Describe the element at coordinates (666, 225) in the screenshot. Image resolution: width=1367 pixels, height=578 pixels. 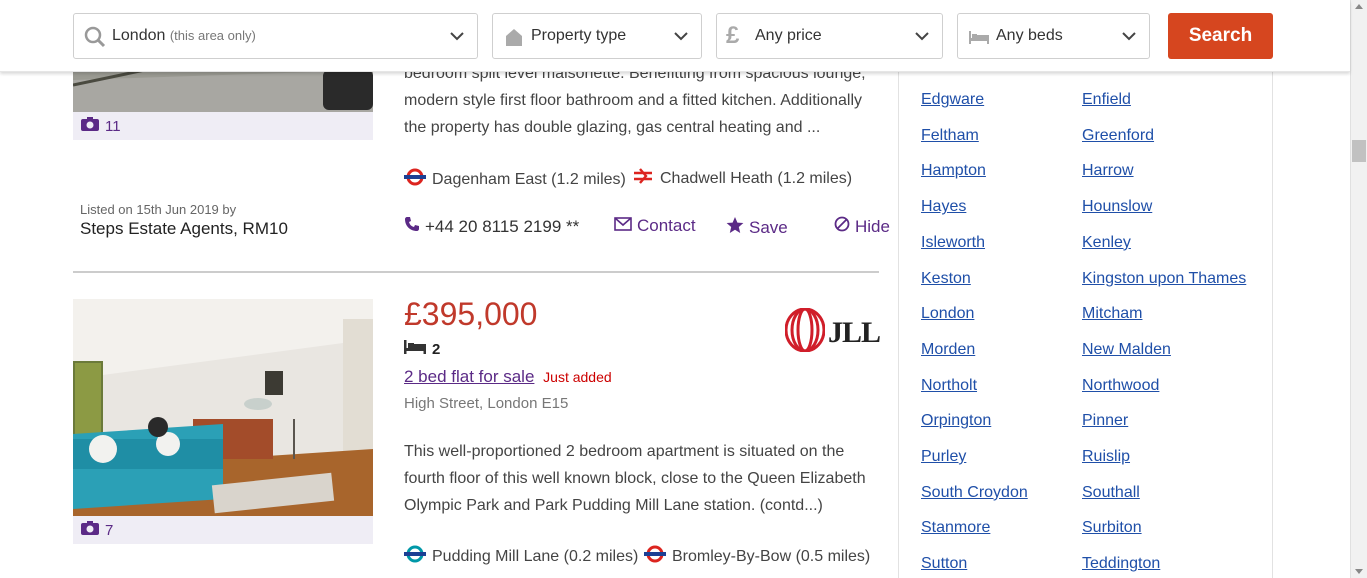
I see `contact-label: Contact` at that location.